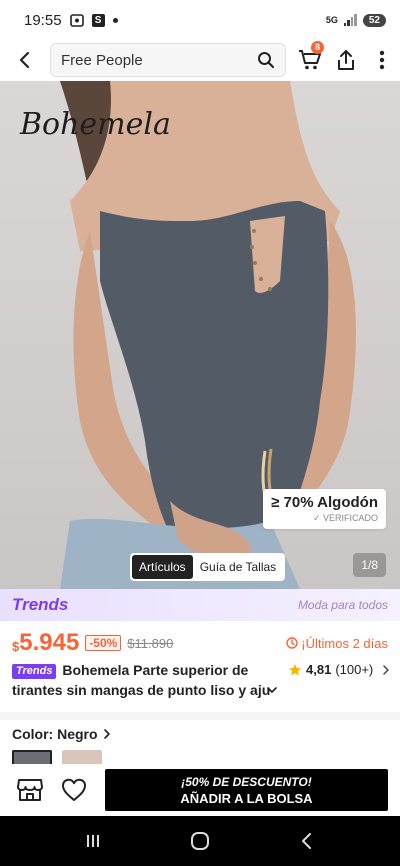  I want to click on original-price: $11.890, so click(150, 643).